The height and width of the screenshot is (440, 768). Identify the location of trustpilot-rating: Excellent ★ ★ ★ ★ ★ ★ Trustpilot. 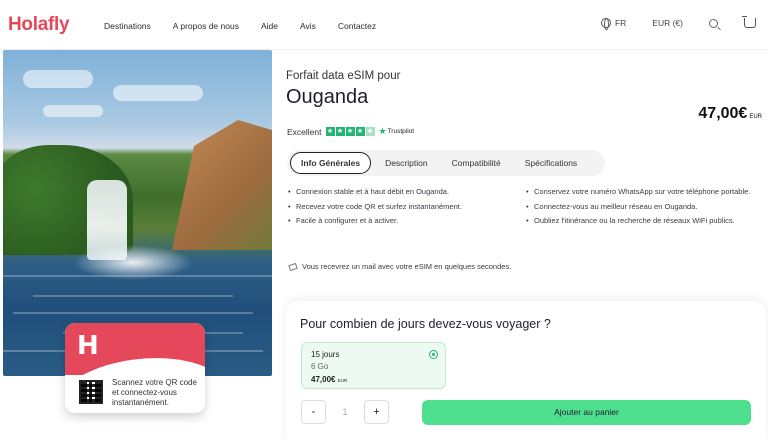
(350, 131).